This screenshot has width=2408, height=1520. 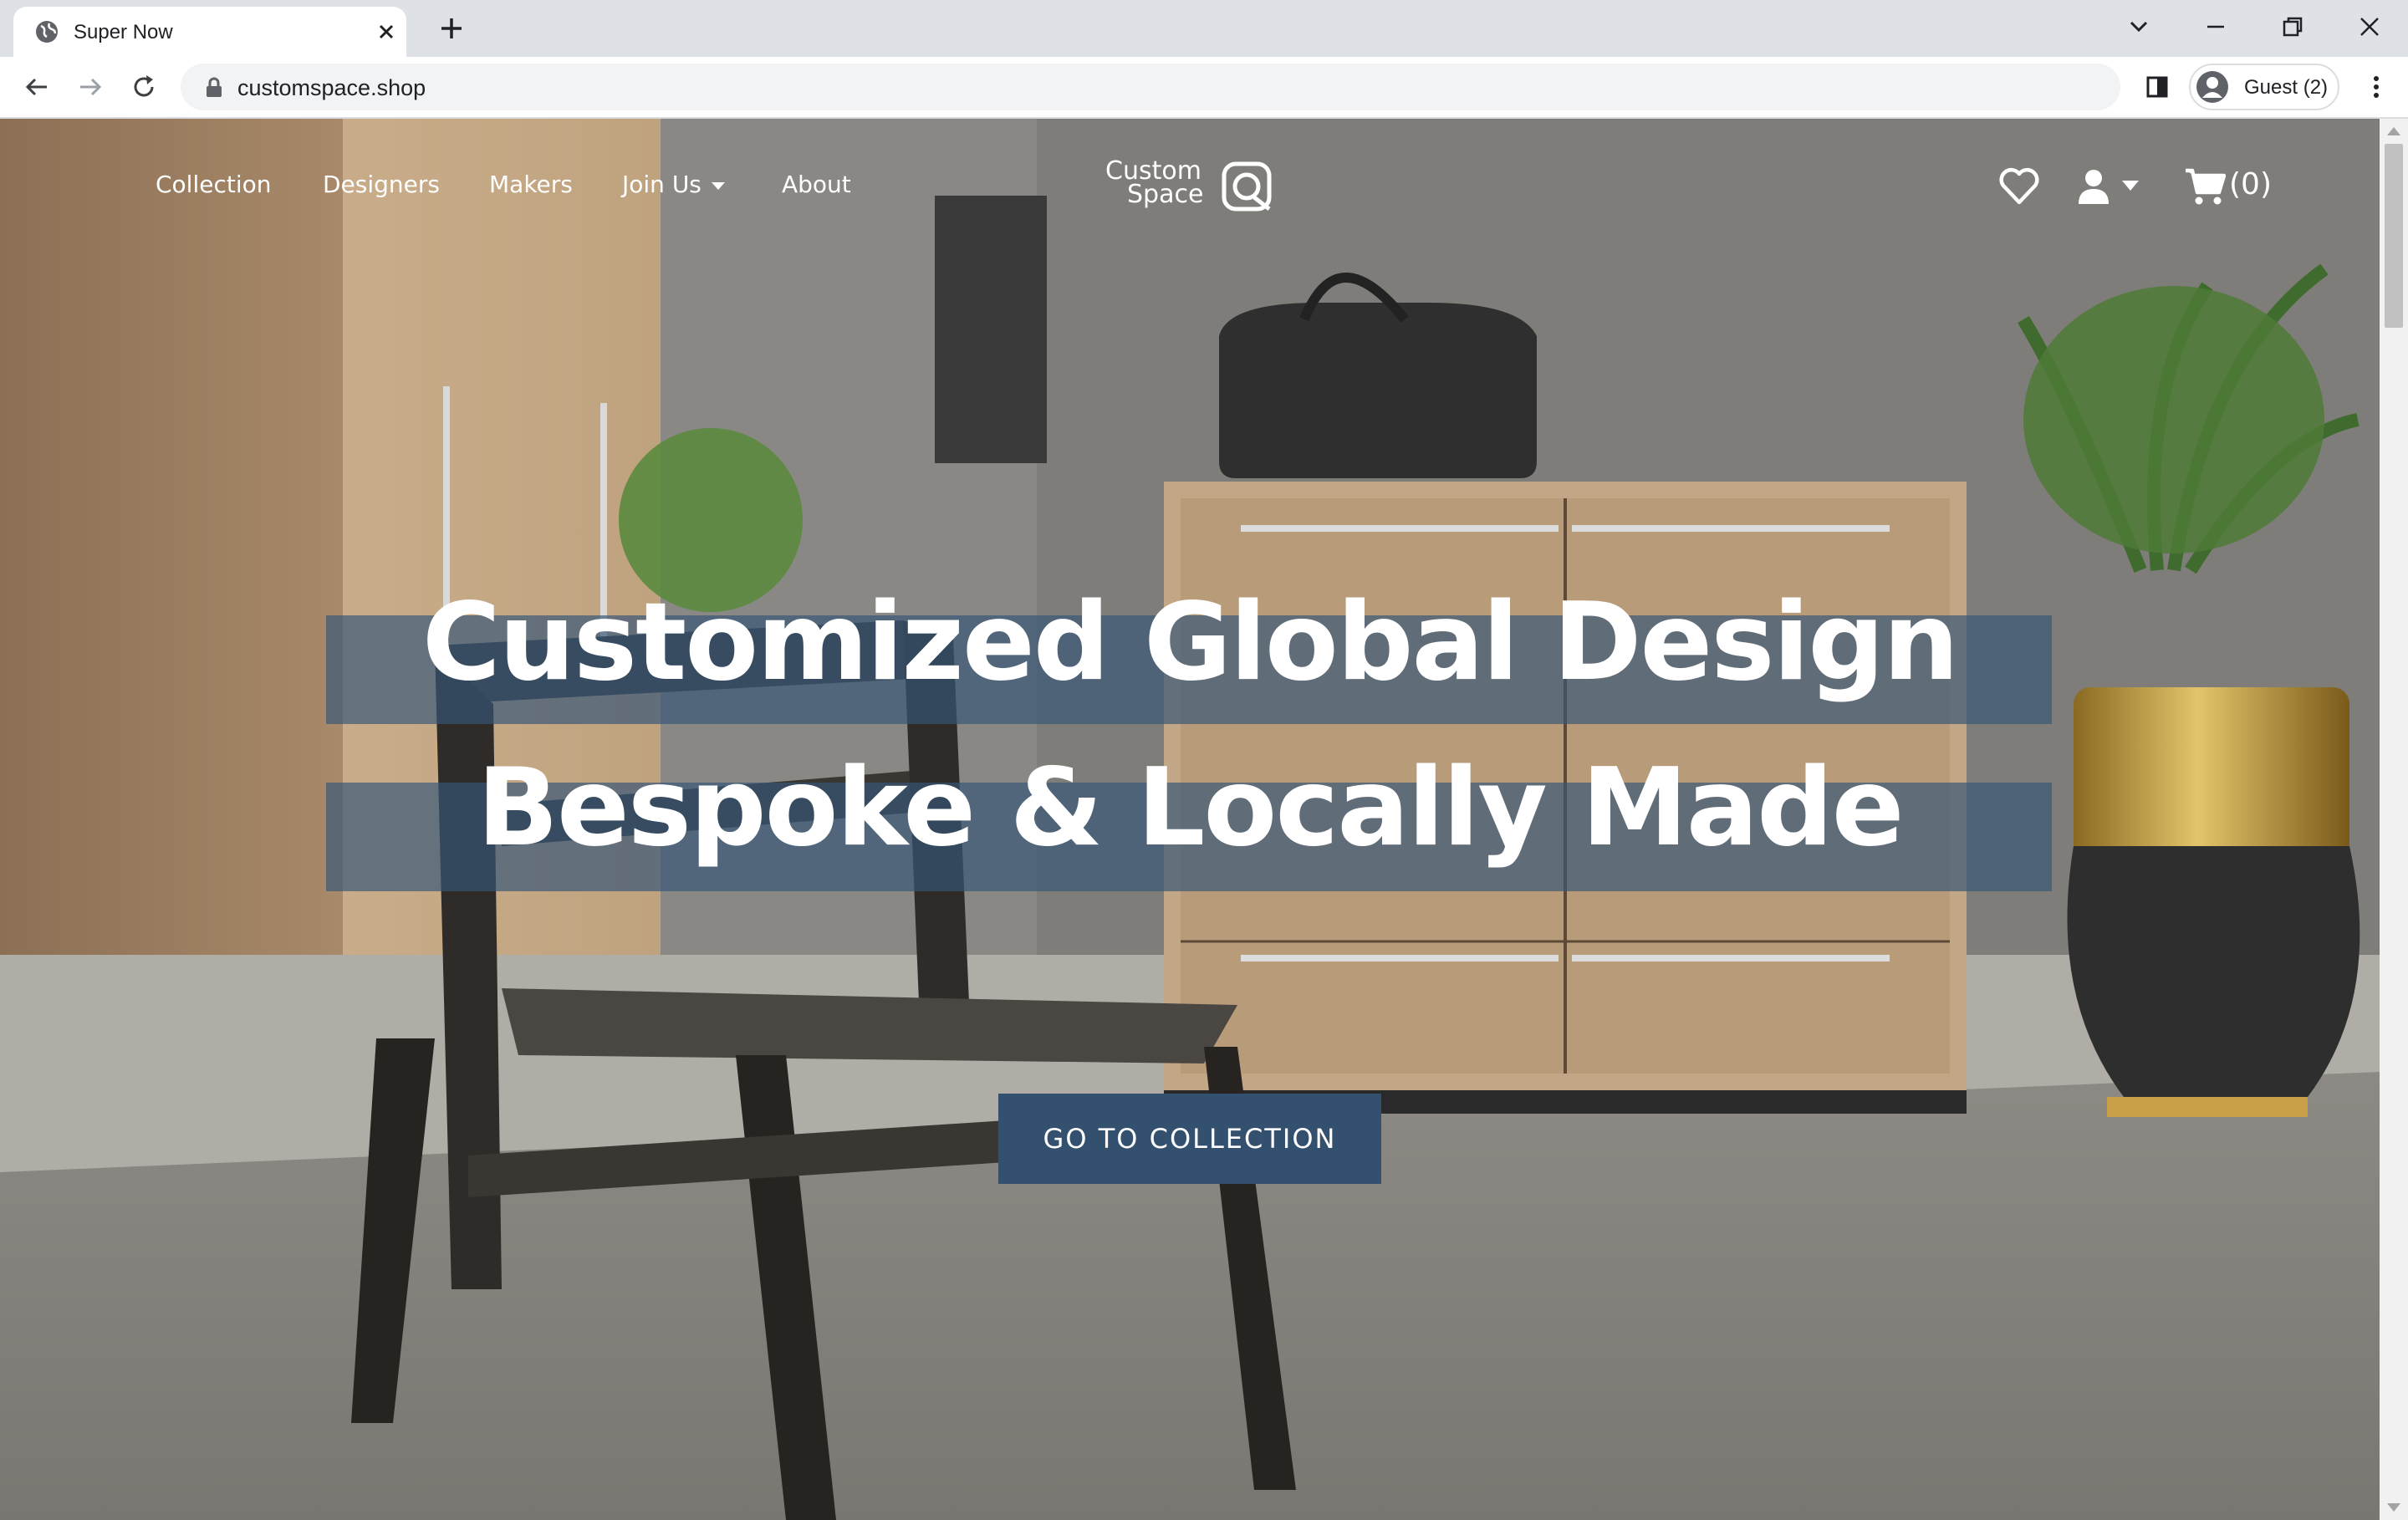 What do you see at coordinates (2138, 26) in the screenshot?
I see `tab-search-chevron-down-icon` at bounding box center [2138, 26].